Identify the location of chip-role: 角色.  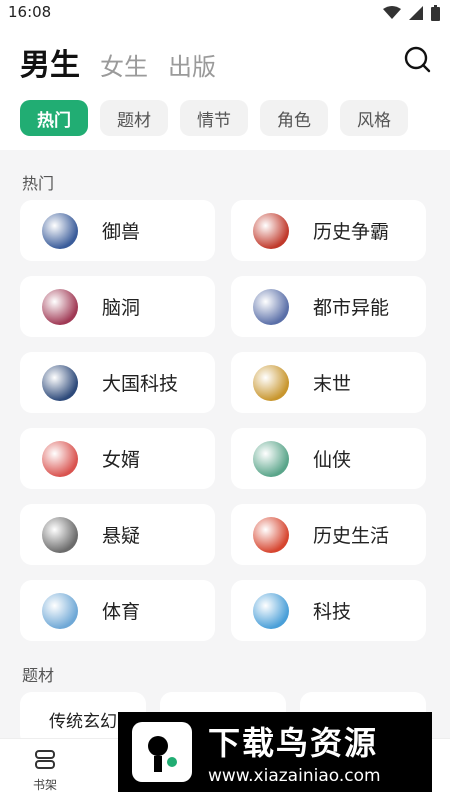
(294, 118).